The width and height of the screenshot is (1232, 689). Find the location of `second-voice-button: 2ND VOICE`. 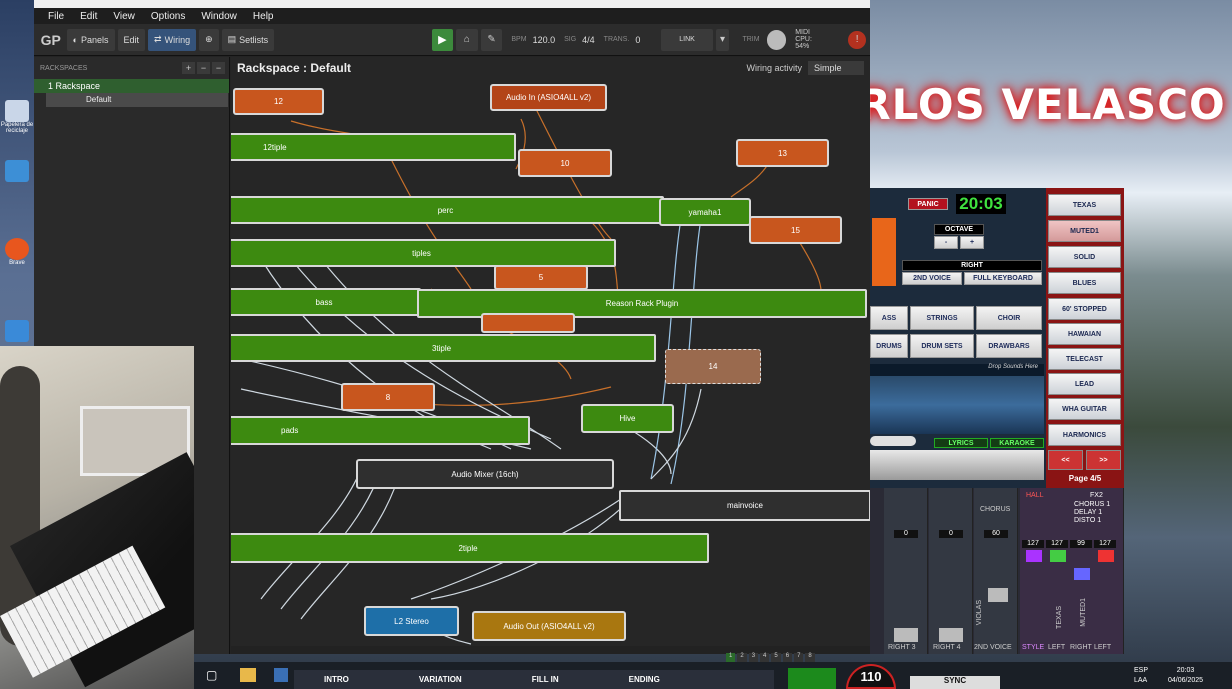

second-voice-button: 2ND VOICE is located at coordinates (932, 278).